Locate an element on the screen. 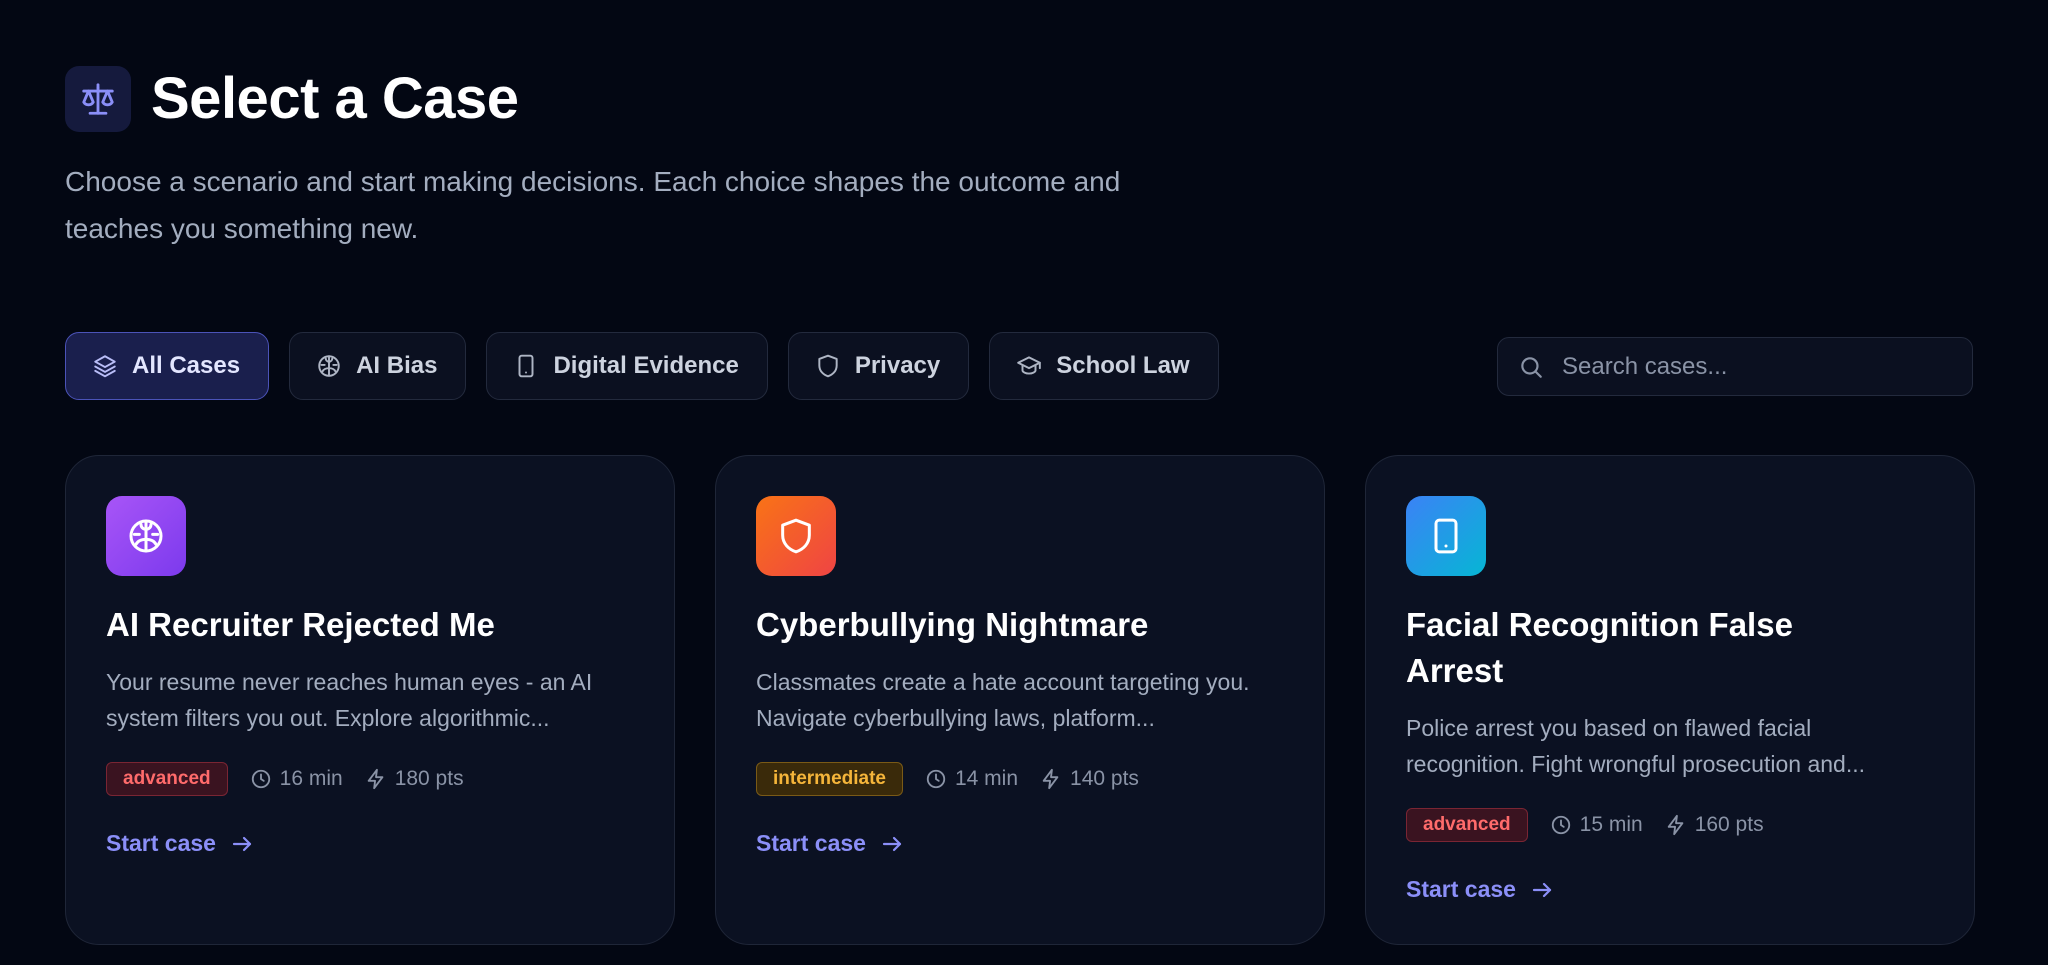 This screenshot has width=2048, height=965. duration: 14 min is located at coordinates (971, 779).